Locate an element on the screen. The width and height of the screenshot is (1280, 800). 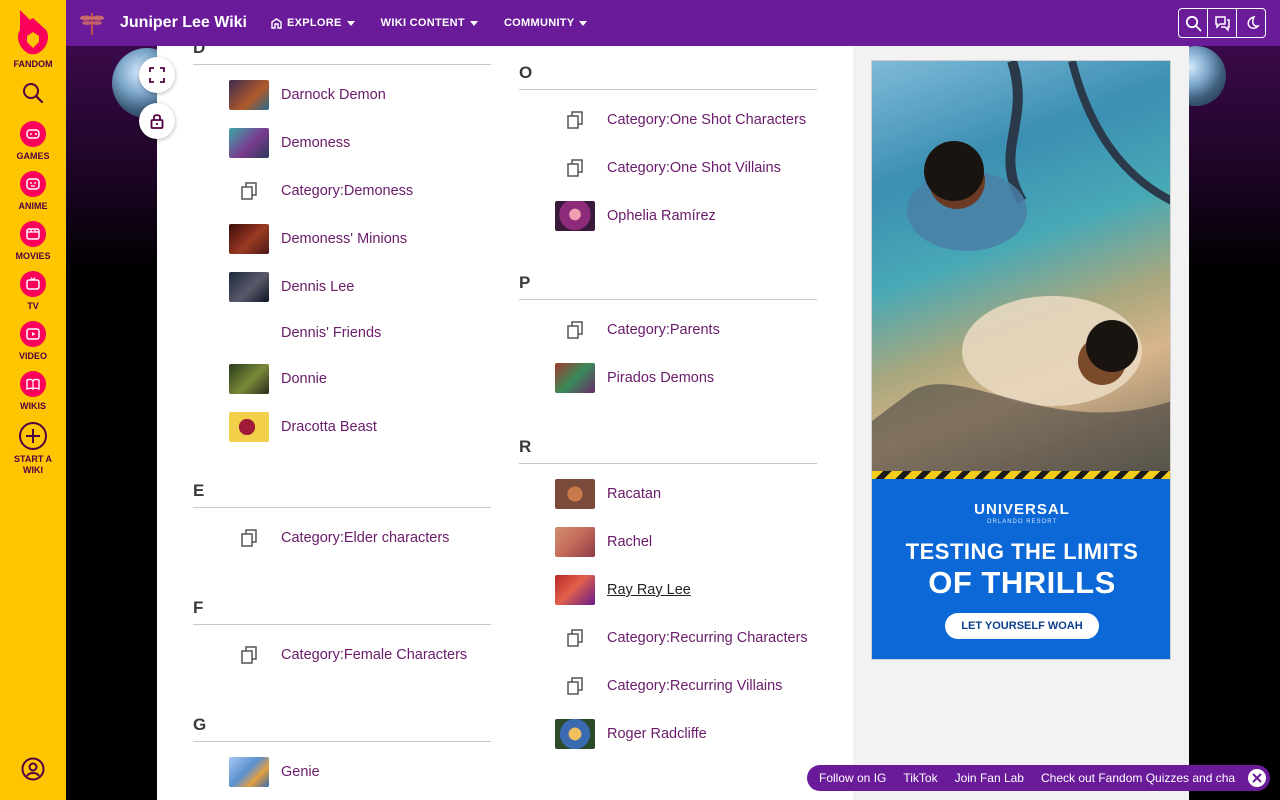
list-item-label: Rachel is located at coordinates (630, 542).